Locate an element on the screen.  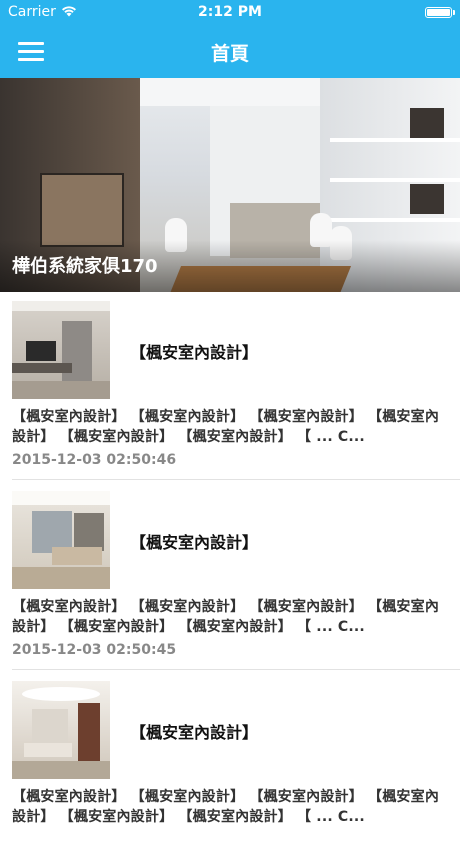
battery-icon is located at coordinates (440, 12).